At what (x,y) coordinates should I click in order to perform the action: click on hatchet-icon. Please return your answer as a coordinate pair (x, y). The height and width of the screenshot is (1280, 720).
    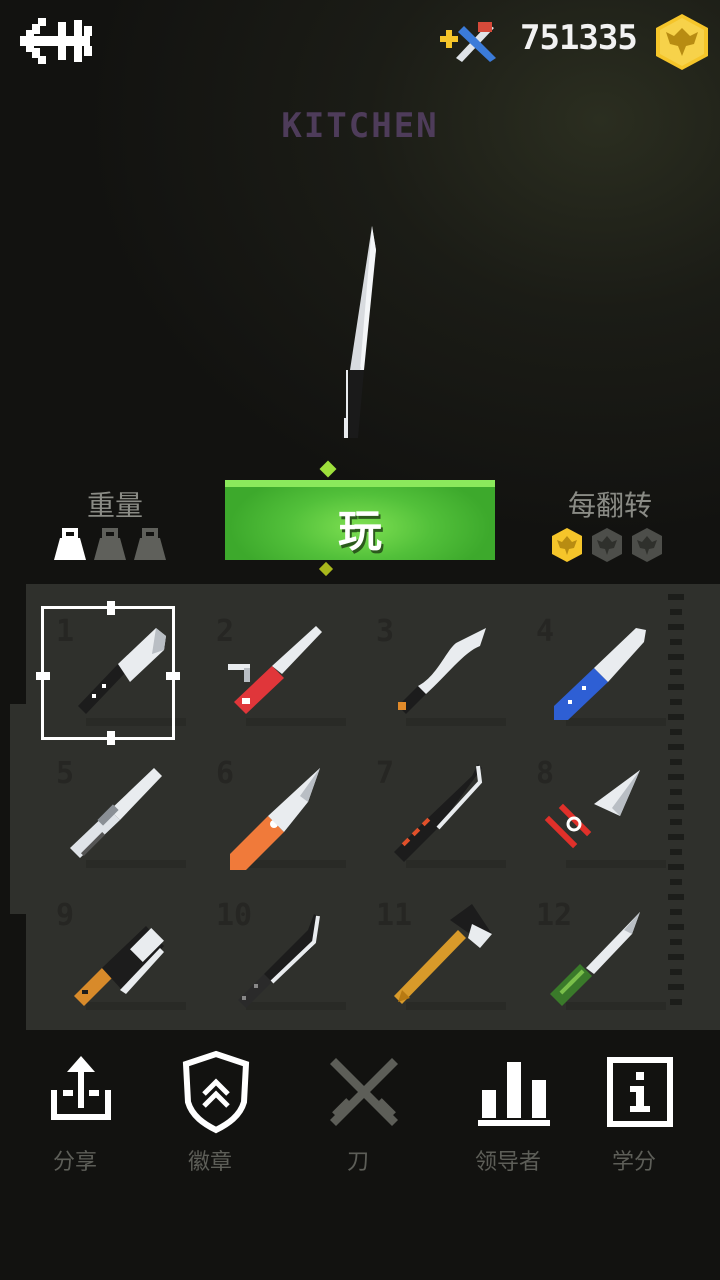
    Looking at the image, I should click on (443, 954).